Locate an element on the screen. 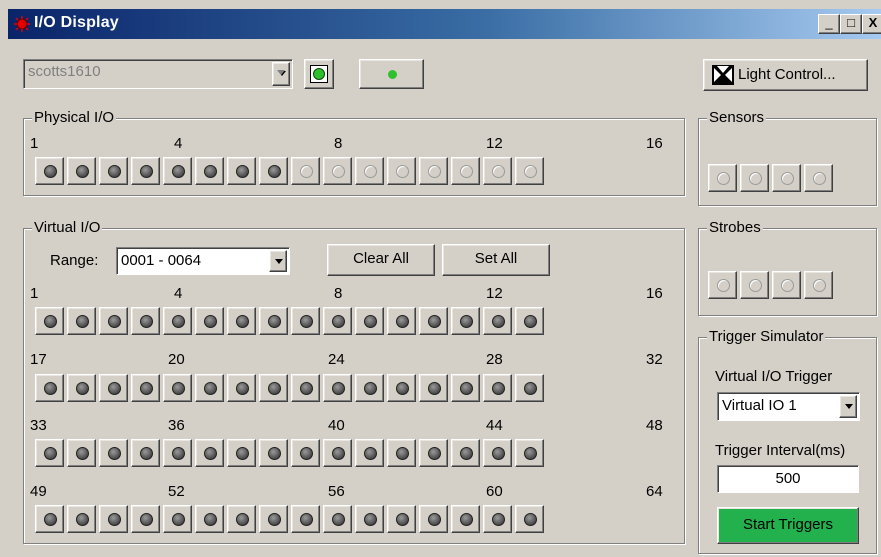 This screenshot has width=881, height=557. status-led-button is located at coordinates (391, 74).